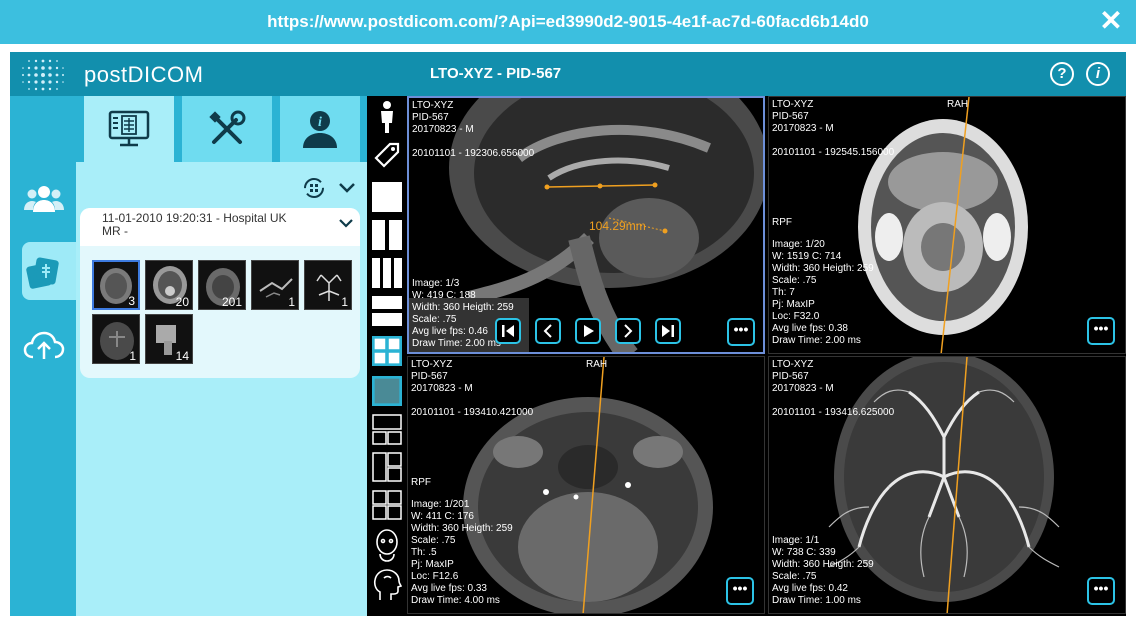 Image resolution: width=1136 pixels, height=624 pixels. Describe the element at coordinates (182, 356) in the screenshot. I see `series-count: 14` at that location.